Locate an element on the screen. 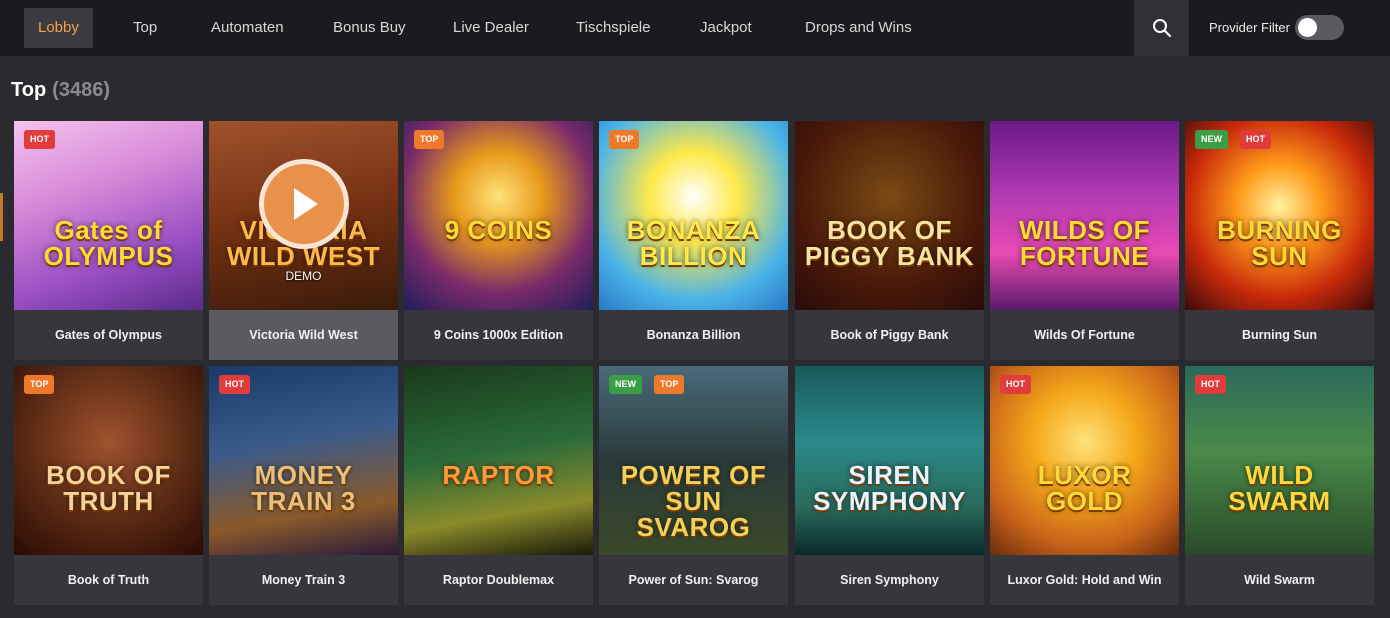 Image resolution: width=1390 pixels, height=618 pixels. game-thumbnail: VICTORIA WILD WESTDEMO is located at coordinates (303, 215).